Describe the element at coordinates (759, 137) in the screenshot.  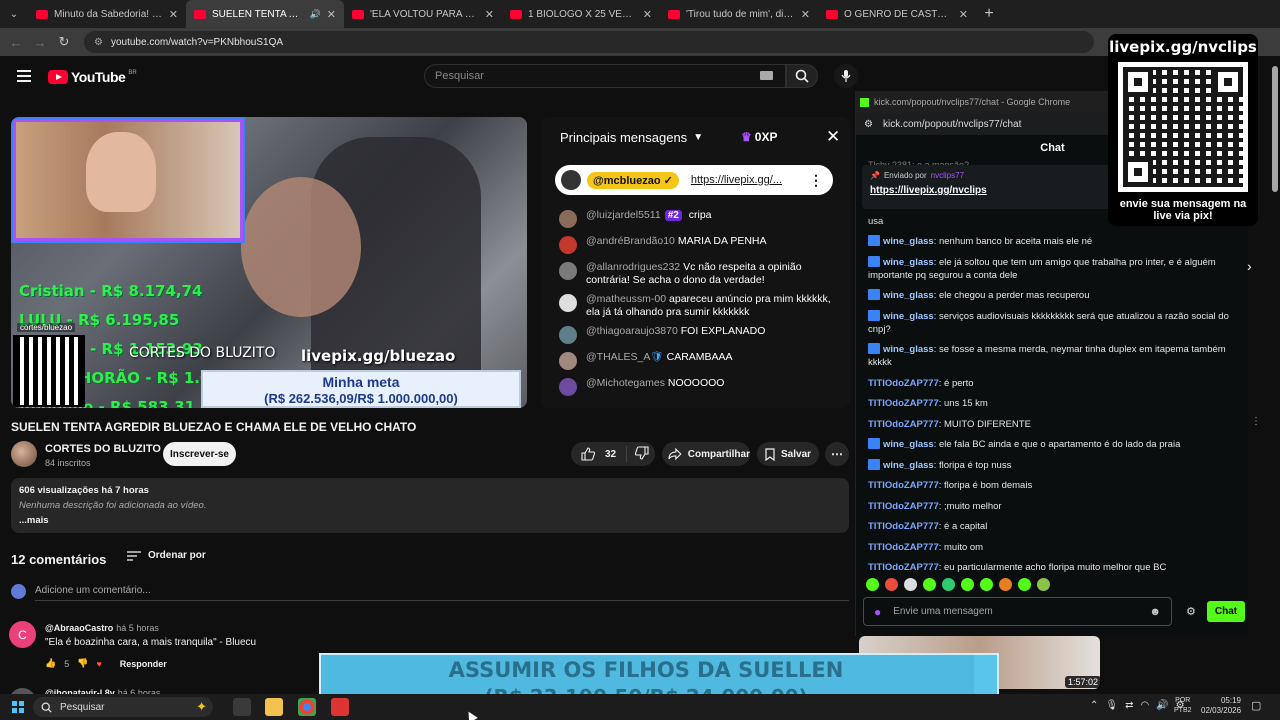
I see `xp-badge: ♛ 0XP` at that location.